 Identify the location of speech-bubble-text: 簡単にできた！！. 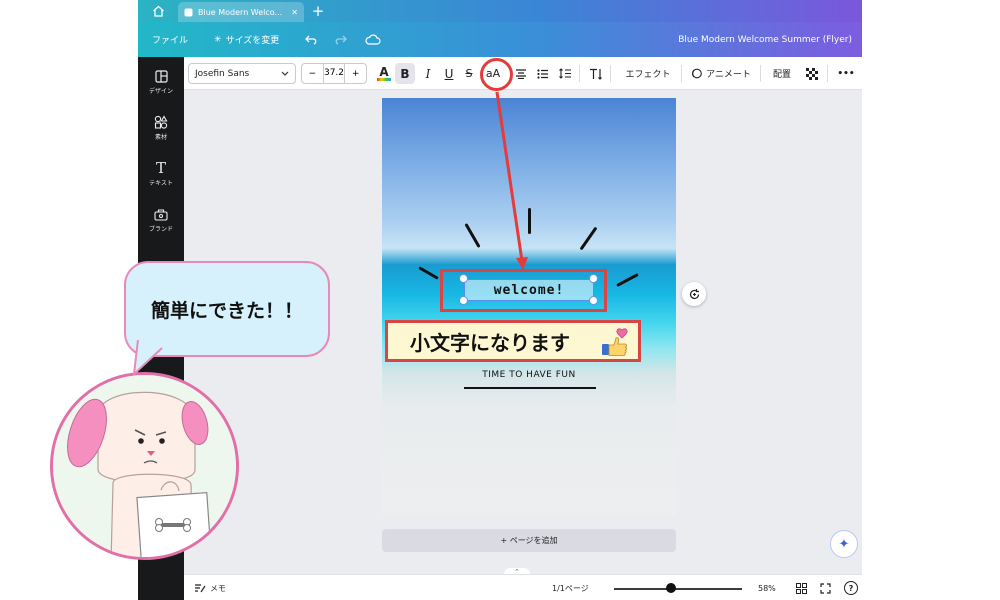
(226, 310).